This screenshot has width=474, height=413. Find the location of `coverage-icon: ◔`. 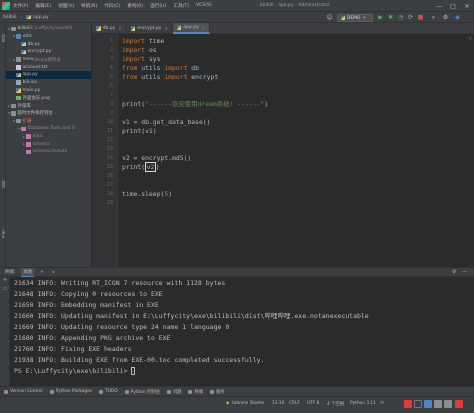

coverage-icon: ◔ is located at coordinates (400, 17).